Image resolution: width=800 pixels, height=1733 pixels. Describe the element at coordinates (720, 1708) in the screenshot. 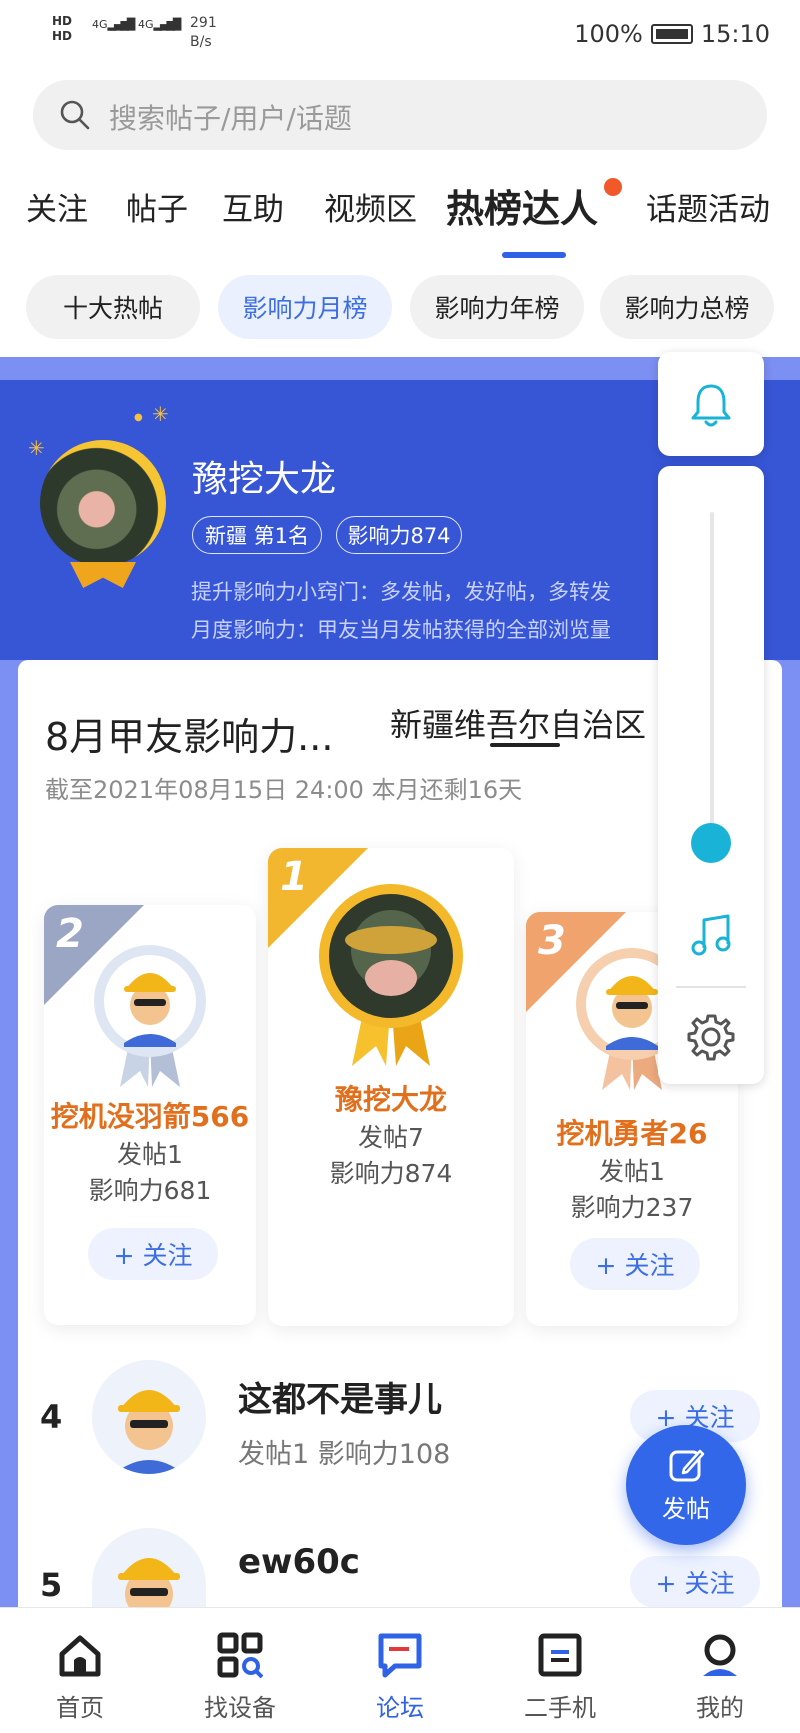

I see `nav-label: 我的` at that location.